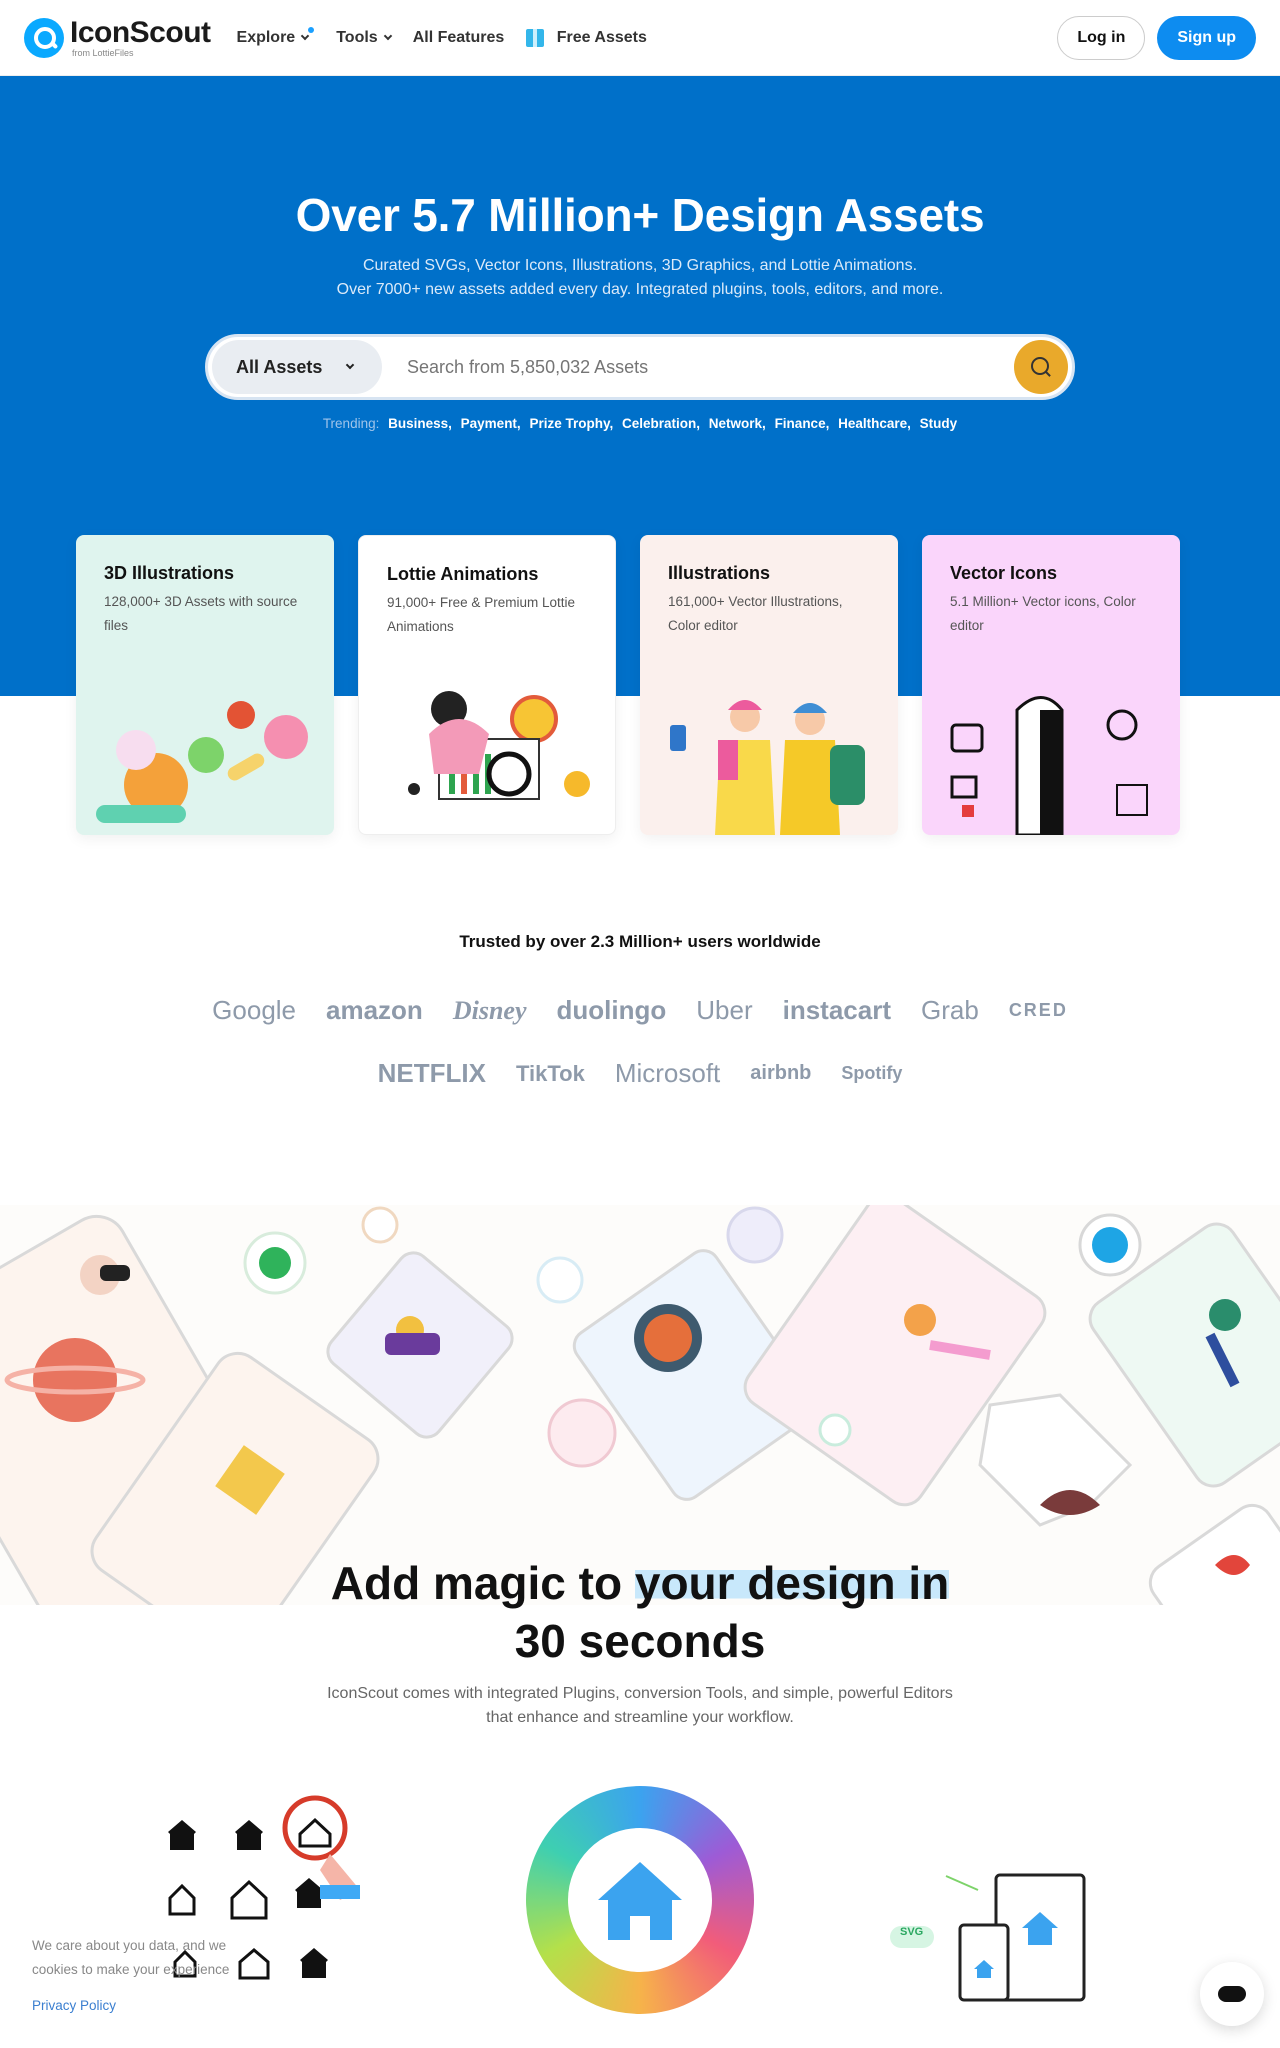 The width and height of the screenshot is (1280, 2048). What do you see at coordinates (874, 423) in the screenshot?
I see `trending-link: Healthcare,` at bounding box center [874, 423].